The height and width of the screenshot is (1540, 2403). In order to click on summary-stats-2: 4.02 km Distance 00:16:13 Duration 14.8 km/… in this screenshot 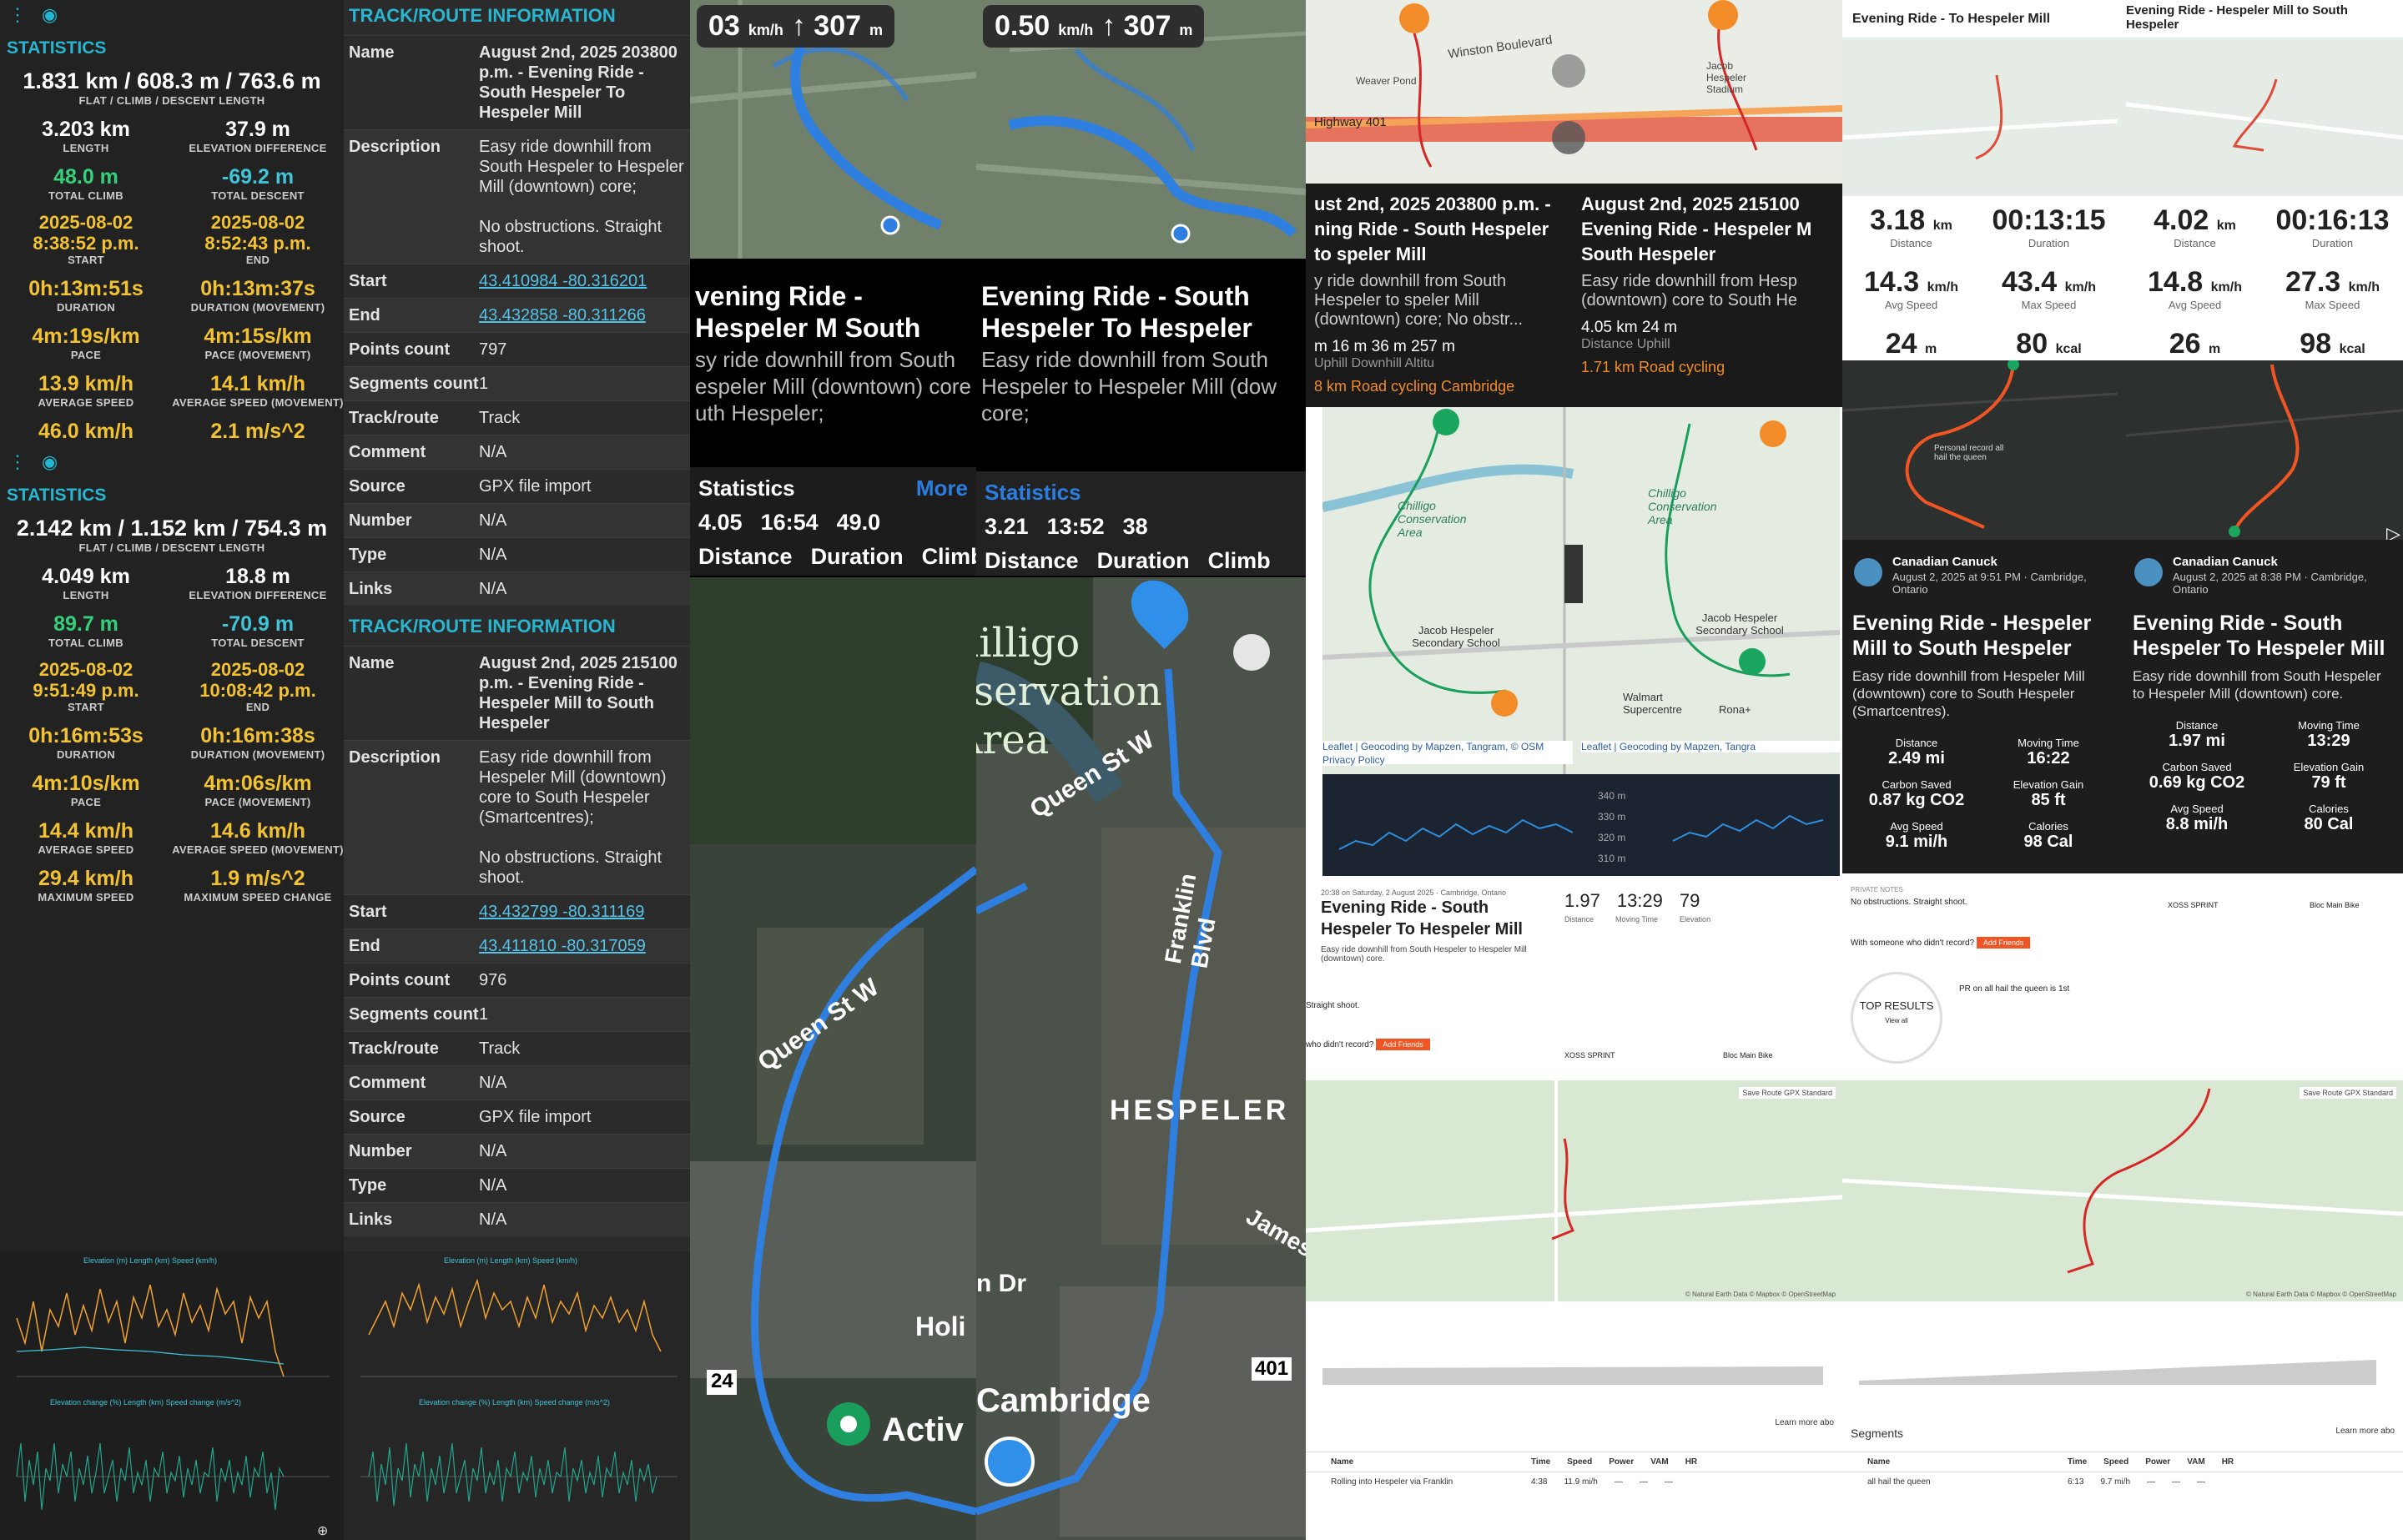, I will do `click(2263, 288)`.